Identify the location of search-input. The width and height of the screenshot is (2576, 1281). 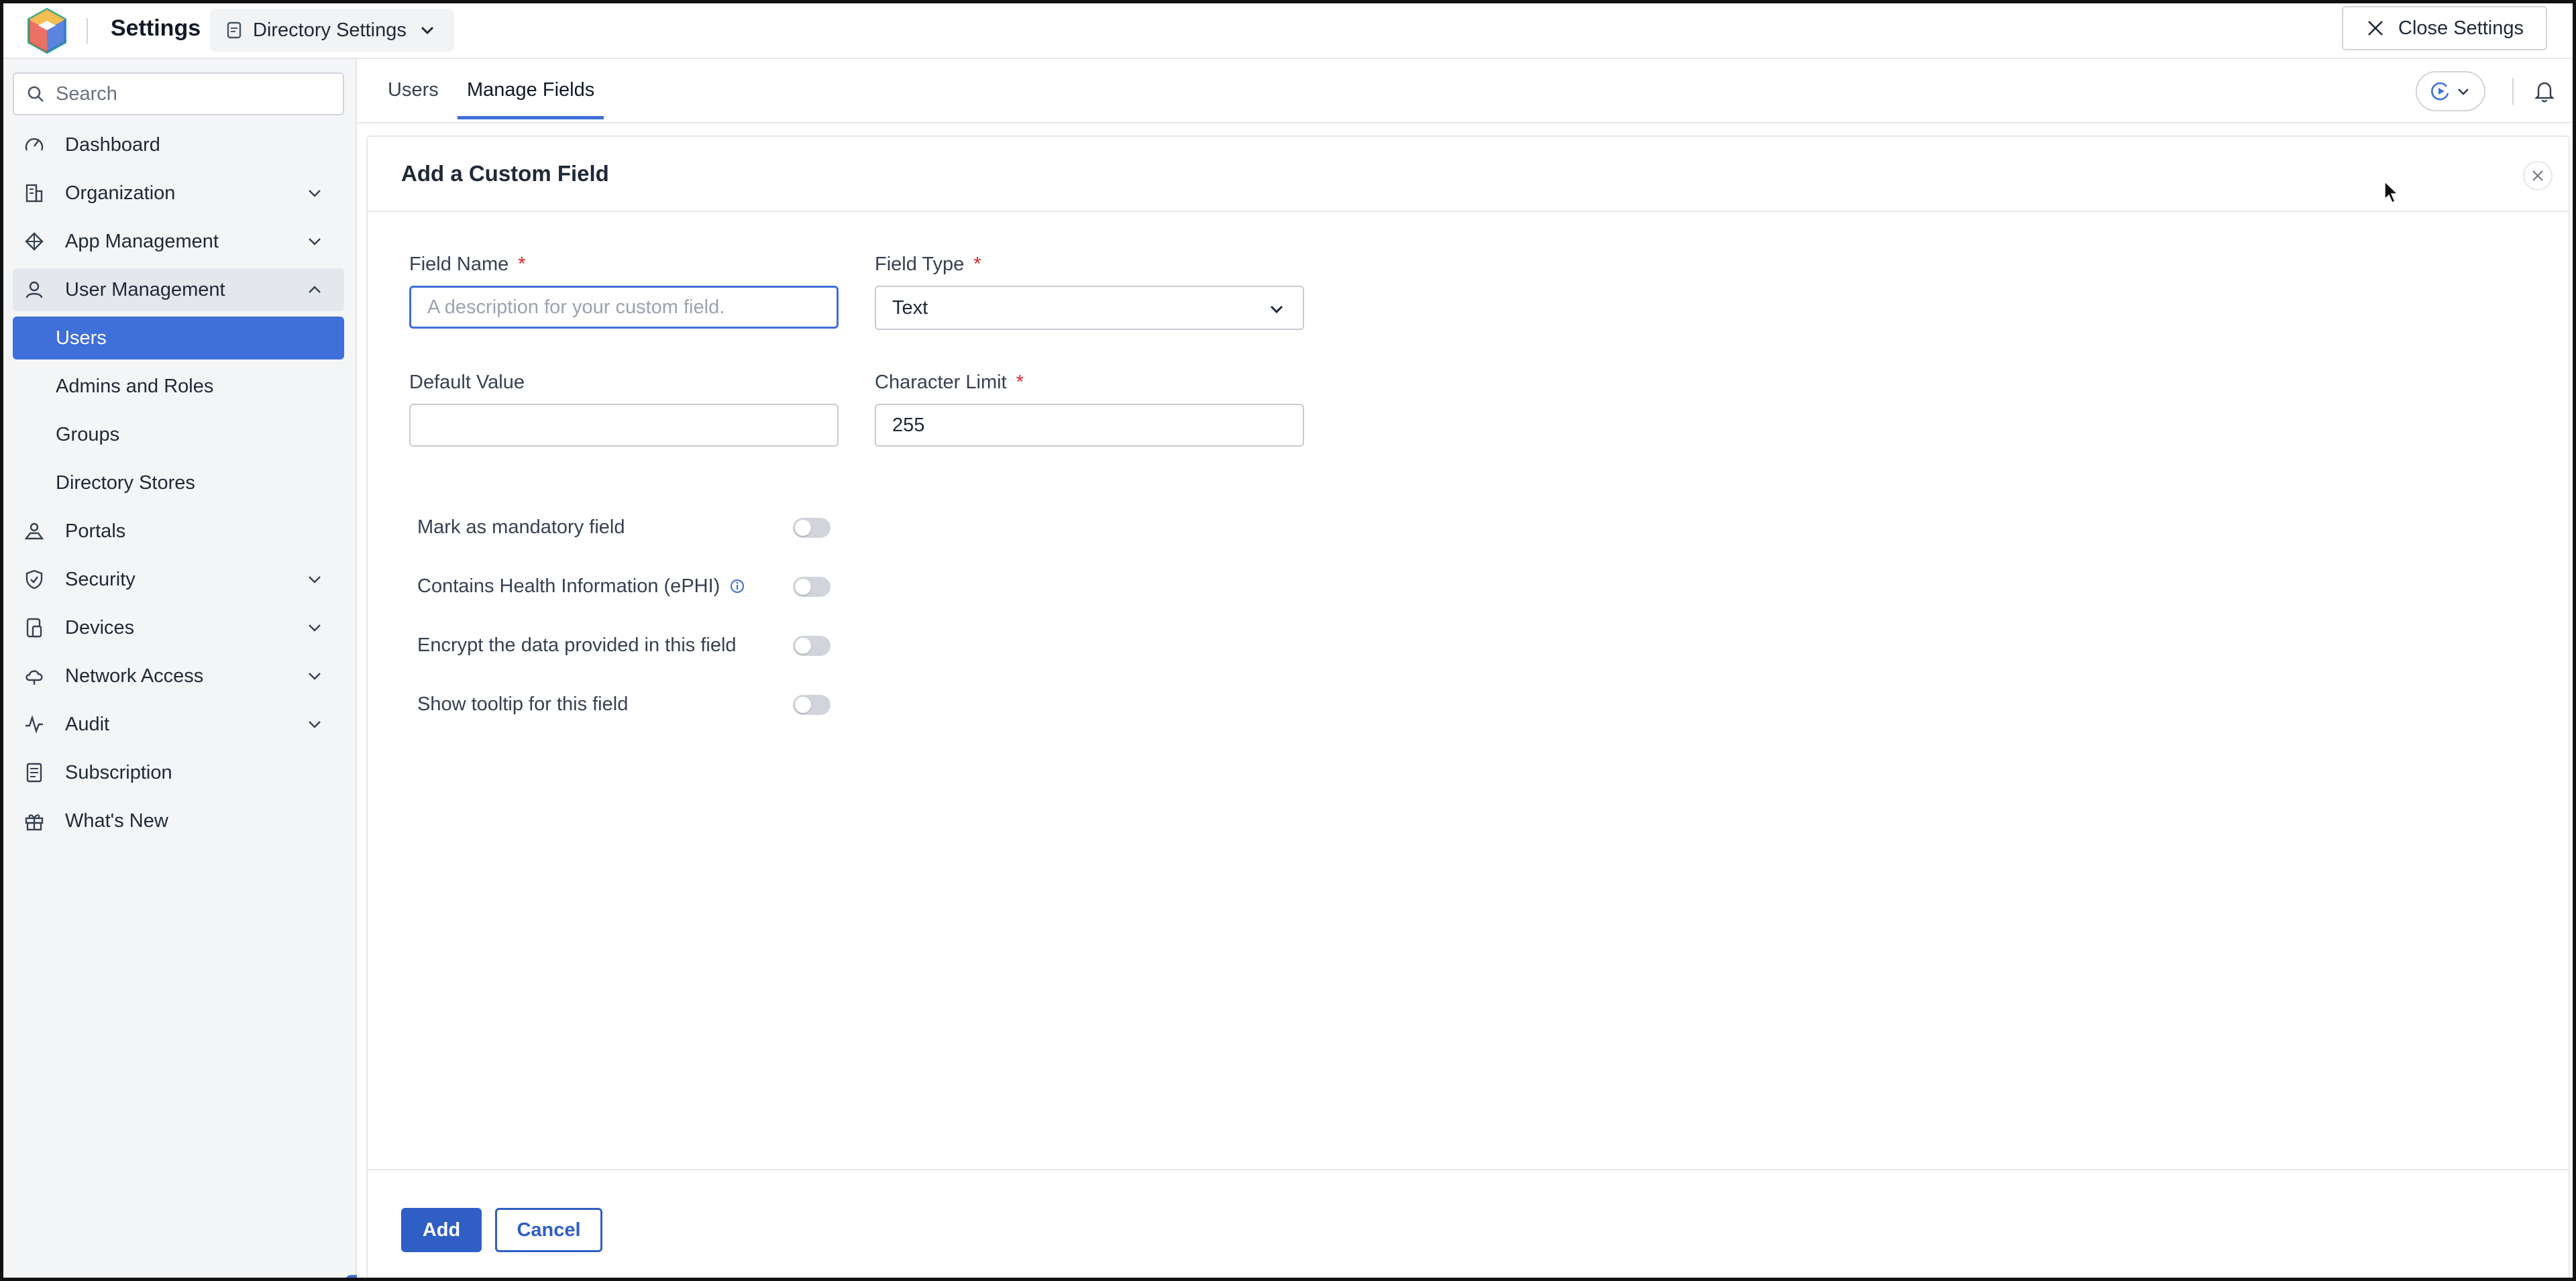
(196, 93).